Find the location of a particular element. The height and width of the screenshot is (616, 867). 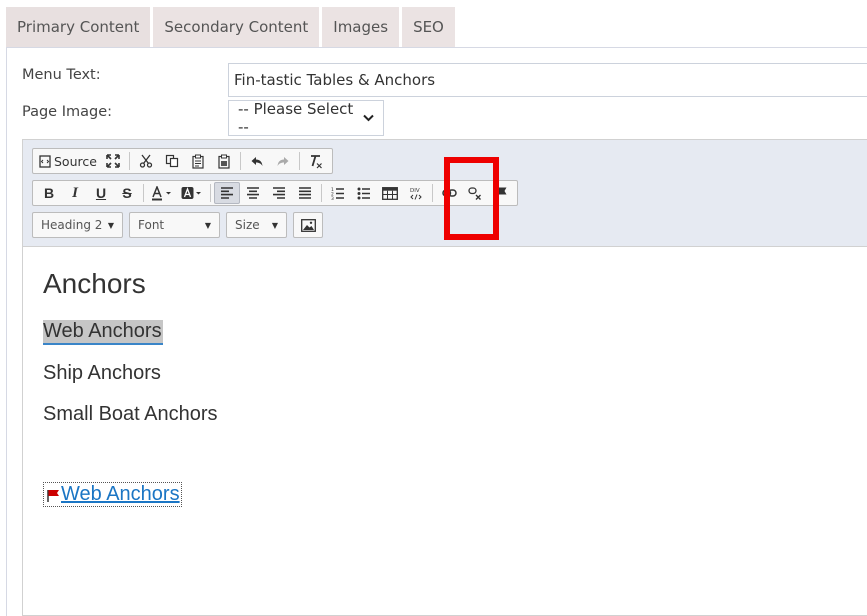

scissors-icon is located at coordinates (146, 161).